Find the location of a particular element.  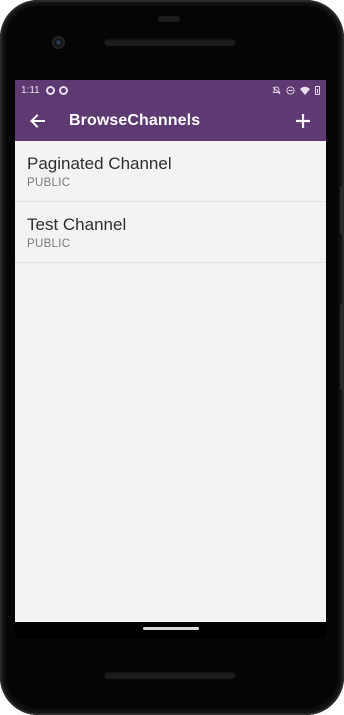

app-bar: BrowseChannels is located at coordinates (170, 120).